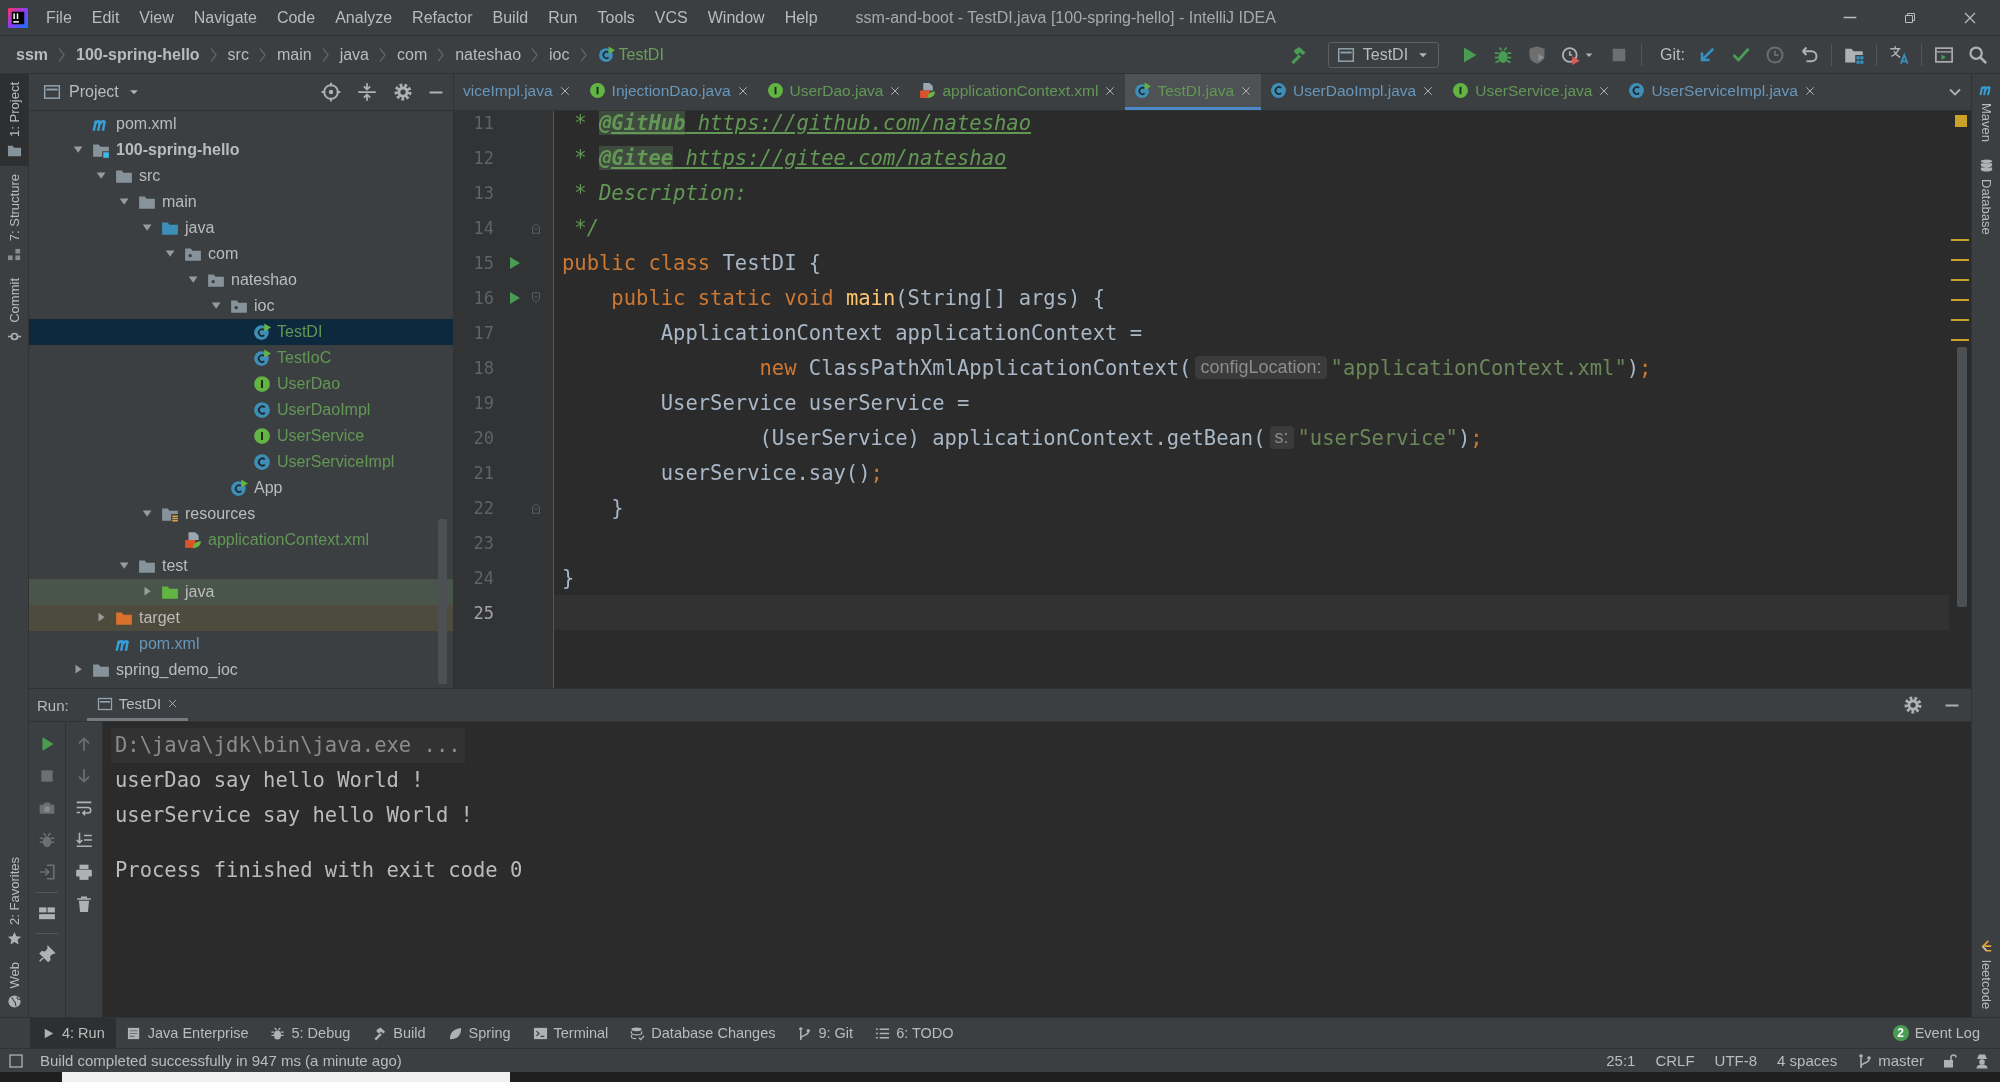 The image size is (2000, 1082). What do you see at coordinates (252, 306) in the screenshot?
I see `tree-item: ioc` at bounding box center [252, 306].